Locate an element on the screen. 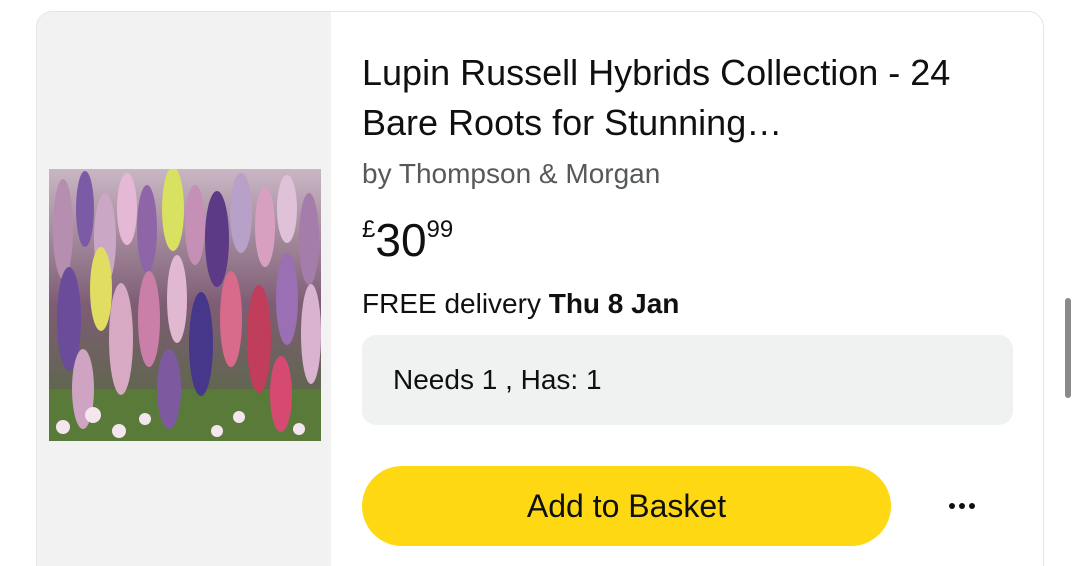 The height and width of the screenshot is (566, 1080). add-to-basket-button: Add to Basket is located at coordinates (626, 506).